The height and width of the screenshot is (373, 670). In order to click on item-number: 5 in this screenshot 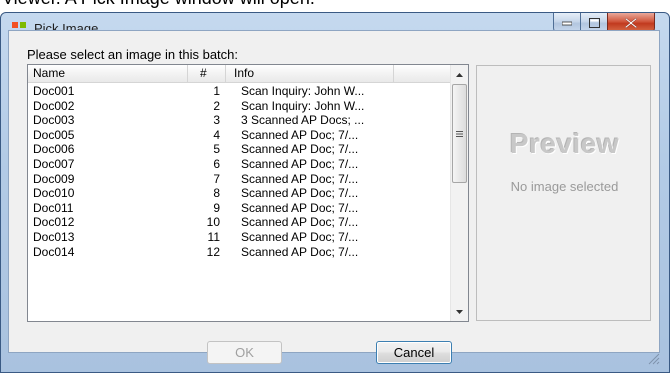, I will do `click(216, 150)`.